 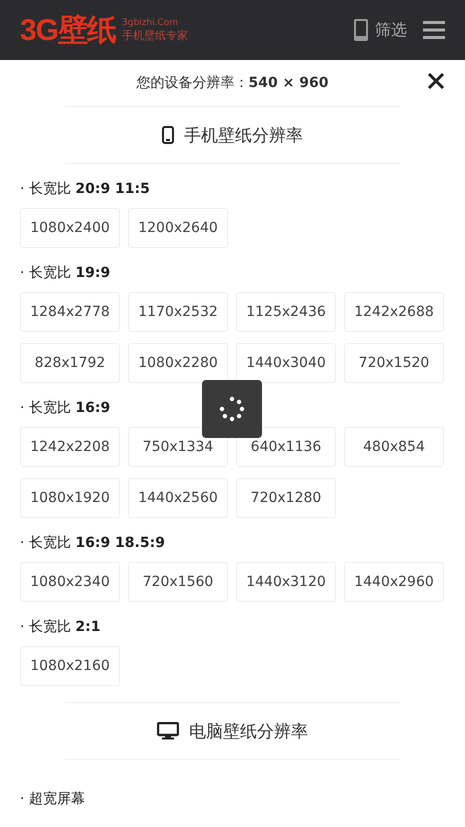 What do you see at coordinates (92, 543) in the screenshot?
I see `aspect-ratio-label: · 长宽比 16:9 18.5:9` at bounding box center [92, 543].